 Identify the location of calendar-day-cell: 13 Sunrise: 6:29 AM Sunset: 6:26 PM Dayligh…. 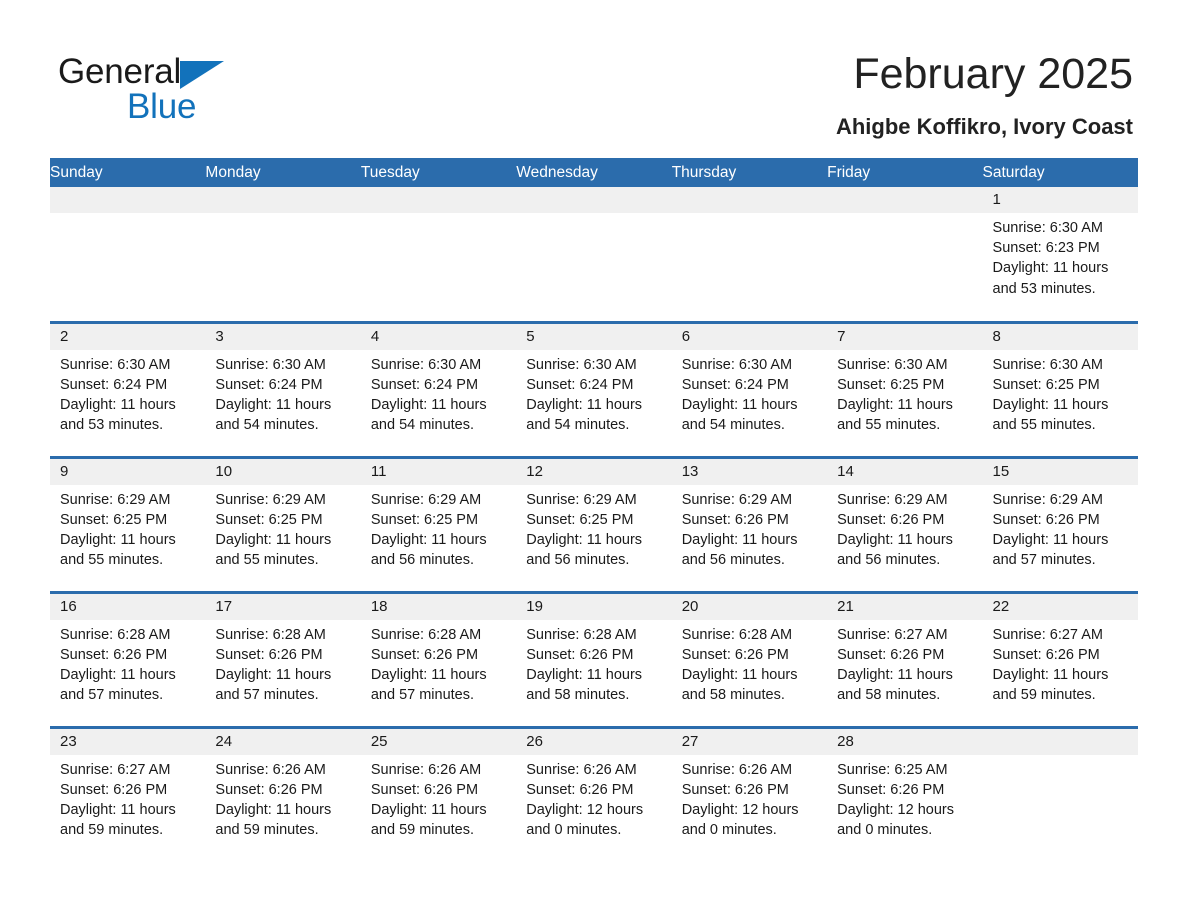
(749, 523).